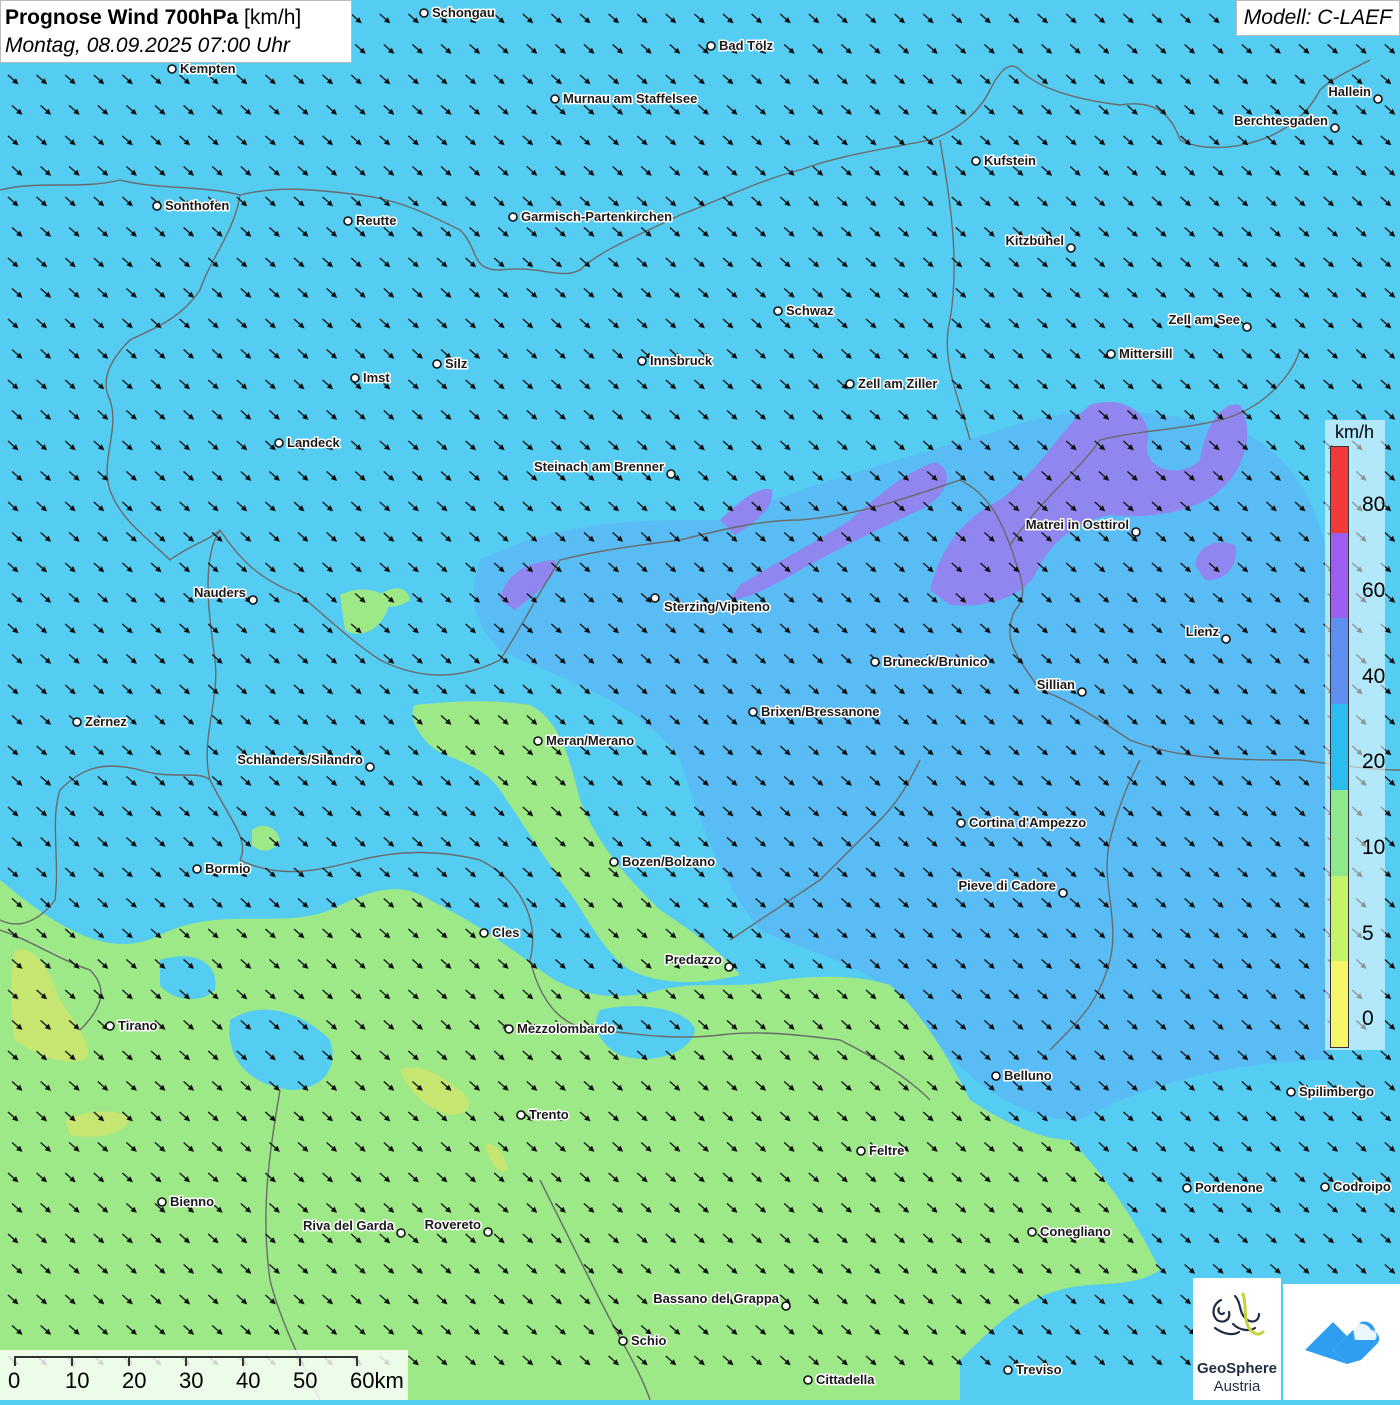 The width and height of the screenshot is (1400, 1405). What do you see at coordinates (106, 721) in the screenshot?
I see `city-label: Zernez` at bounding box center [106, 721].